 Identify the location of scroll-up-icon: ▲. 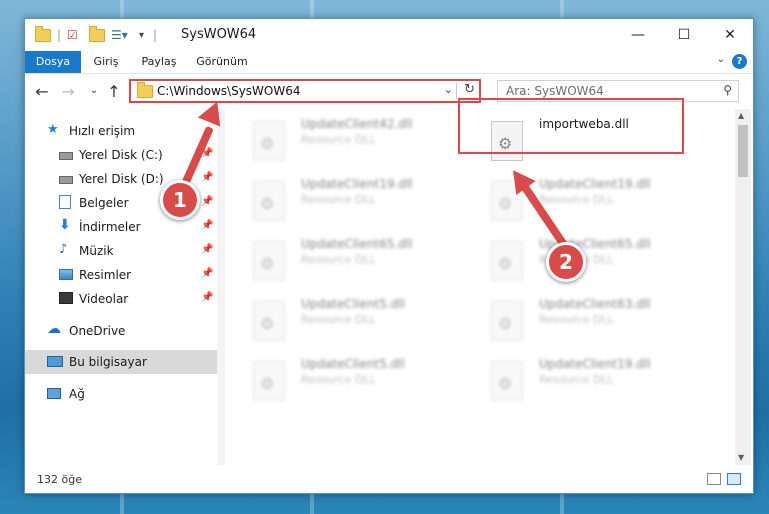
(741, 115).